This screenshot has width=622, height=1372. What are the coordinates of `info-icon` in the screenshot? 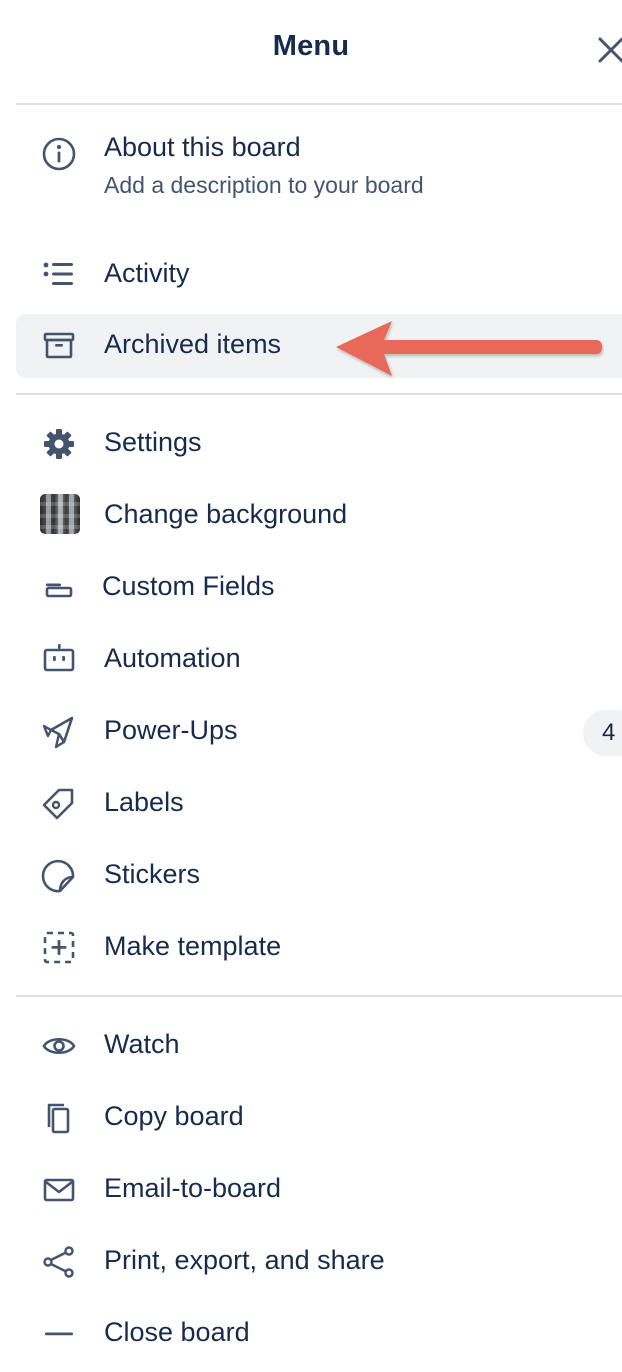 It's located at (59, 154).